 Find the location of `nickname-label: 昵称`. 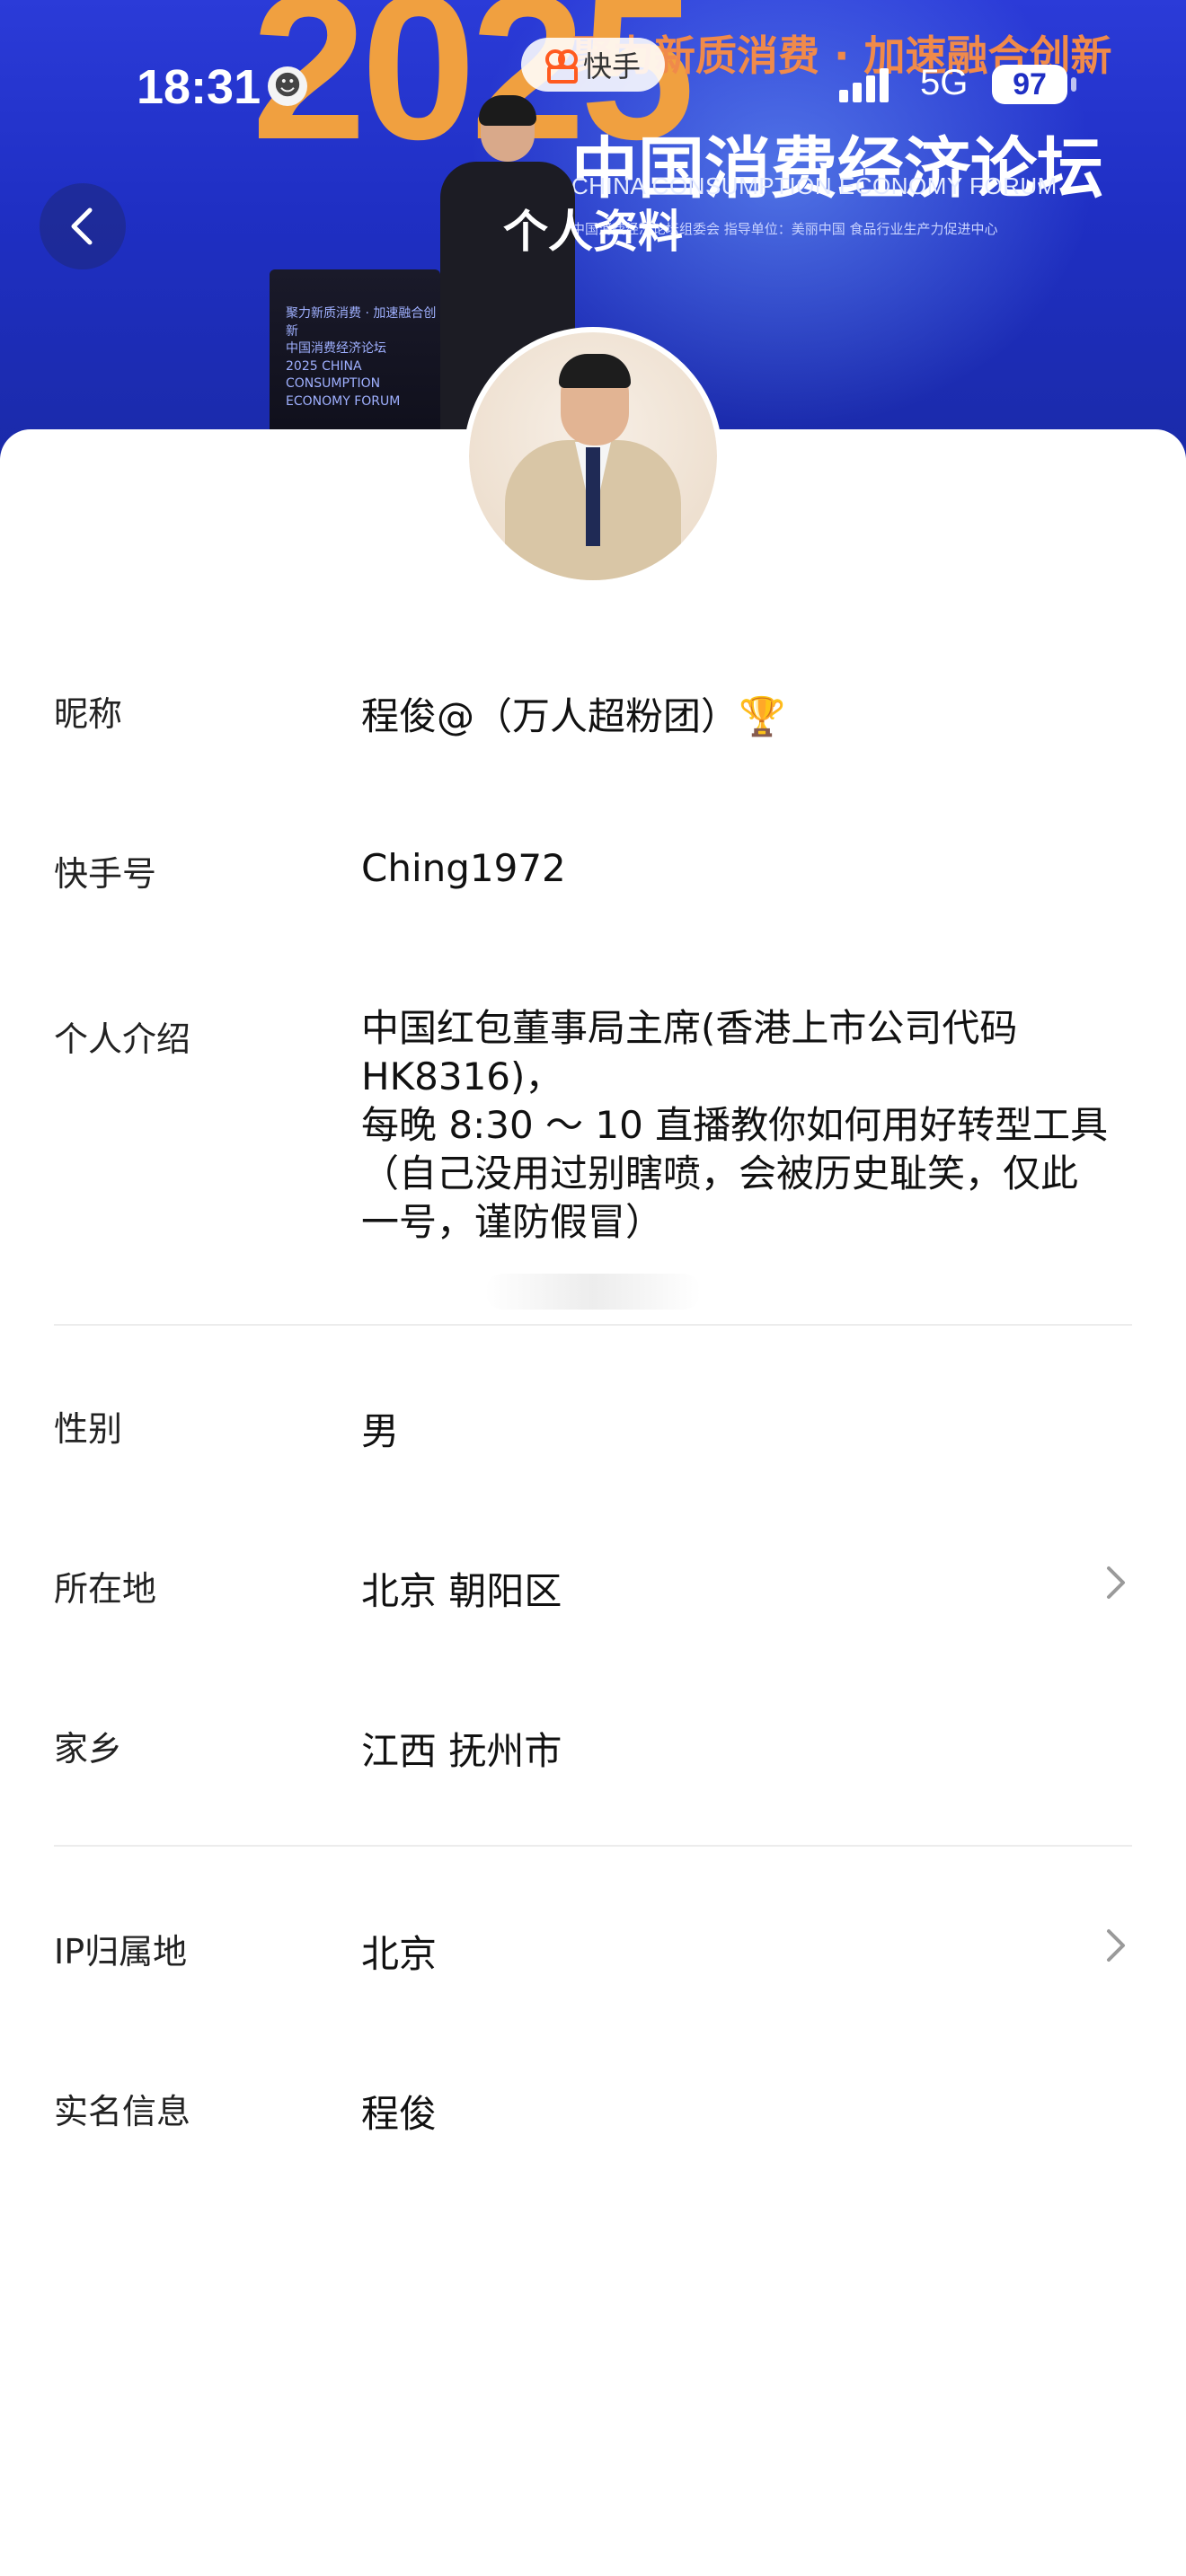

nickname-label: 昵称 is located at coordinates (88, 714).